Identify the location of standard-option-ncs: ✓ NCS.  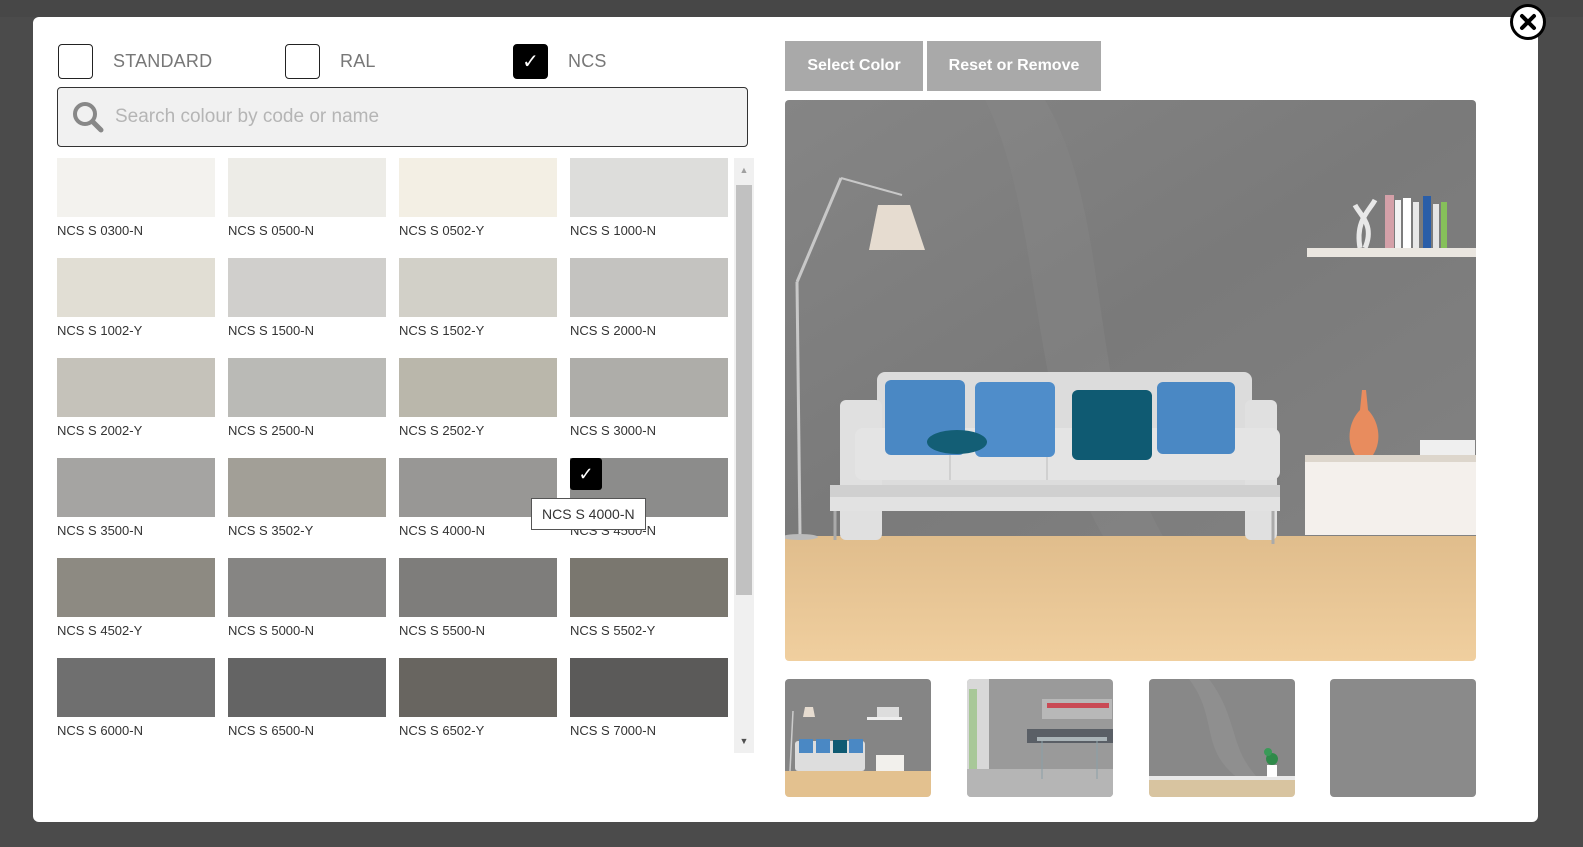
(560, 61).